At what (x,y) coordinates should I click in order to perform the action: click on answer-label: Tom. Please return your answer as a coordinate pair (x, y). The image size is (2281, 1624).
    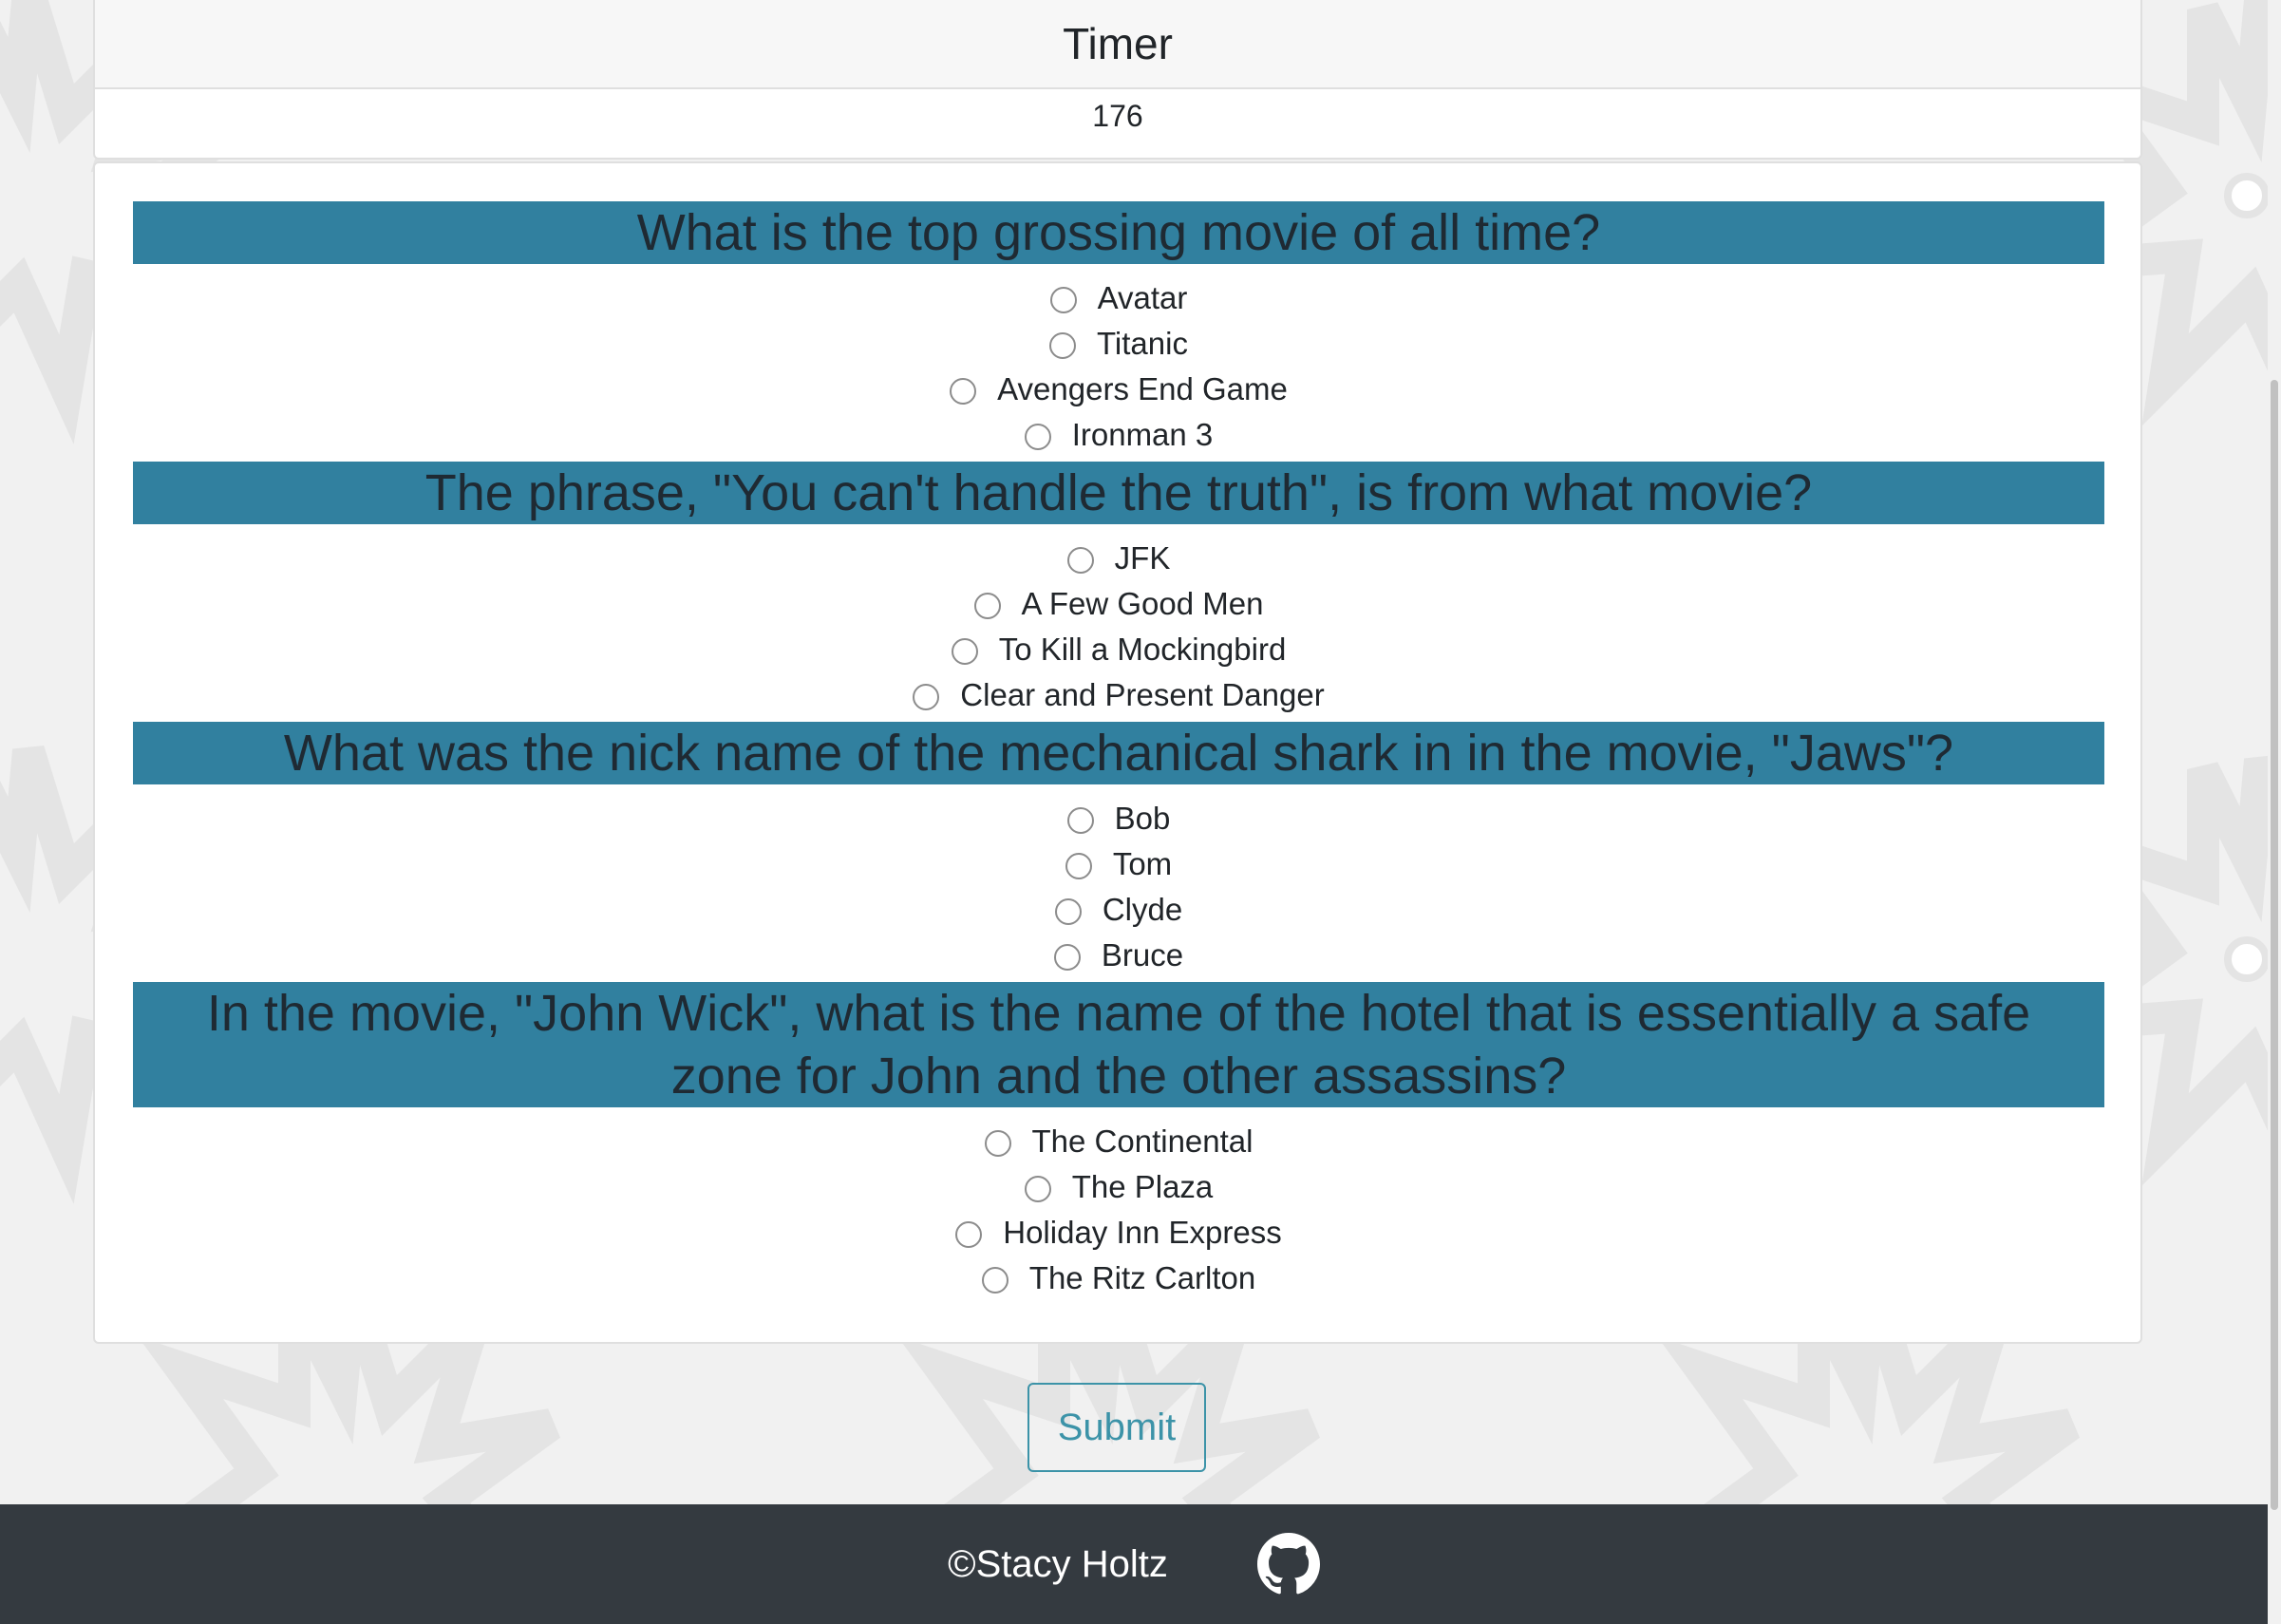
    Looking at the image, I should click on (1142, 863).